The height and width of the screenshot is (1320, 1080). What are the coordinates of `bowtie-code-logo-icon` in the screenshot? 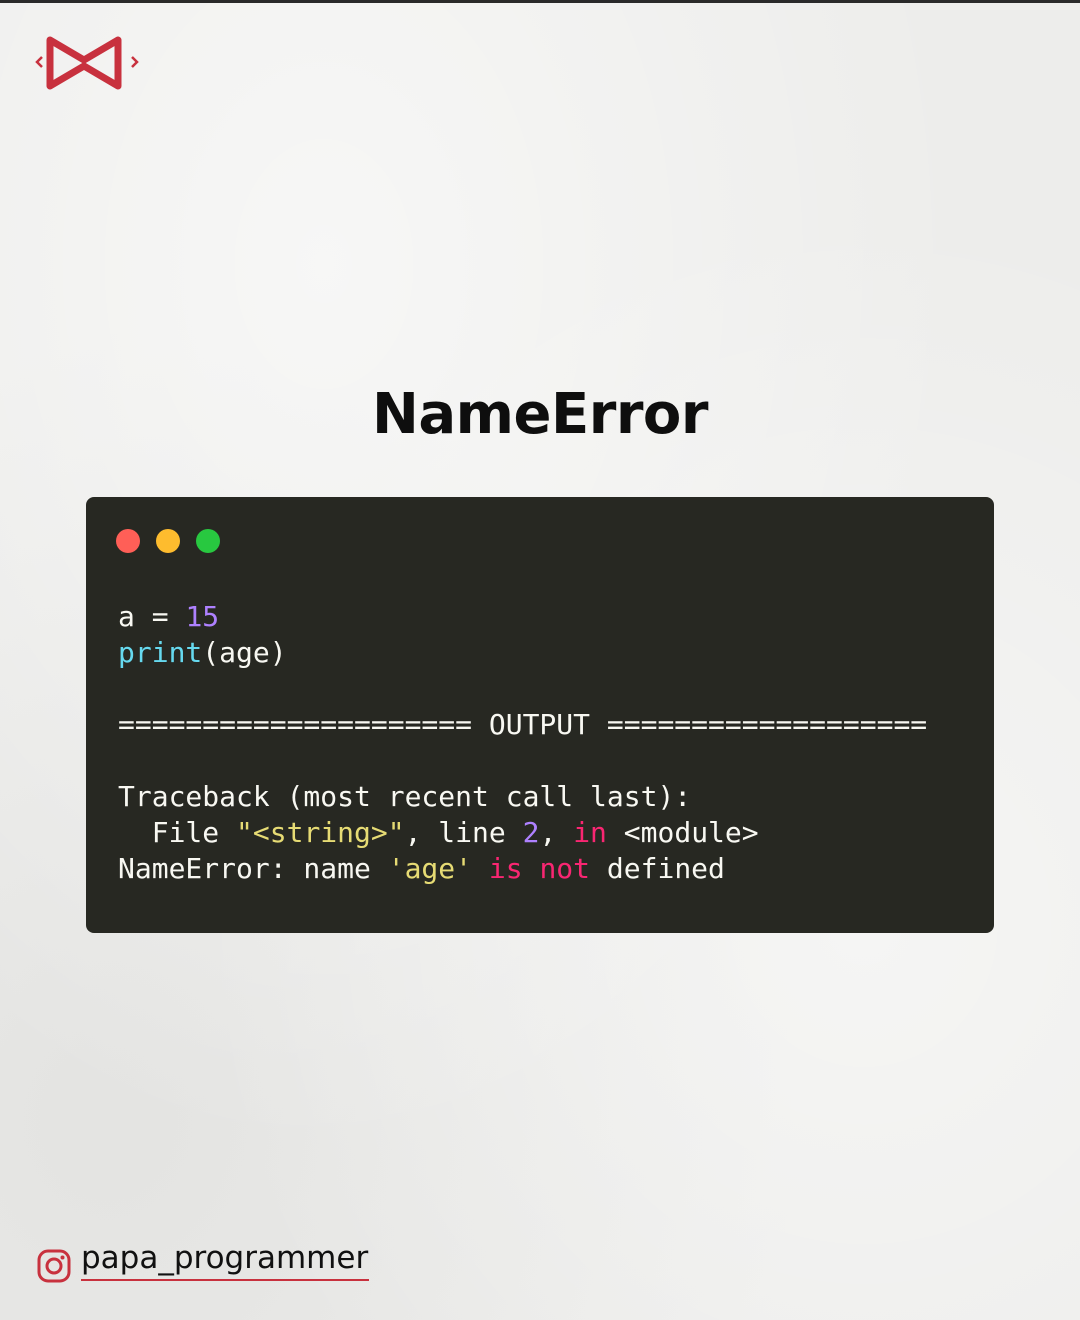 It's located at (87, 63).